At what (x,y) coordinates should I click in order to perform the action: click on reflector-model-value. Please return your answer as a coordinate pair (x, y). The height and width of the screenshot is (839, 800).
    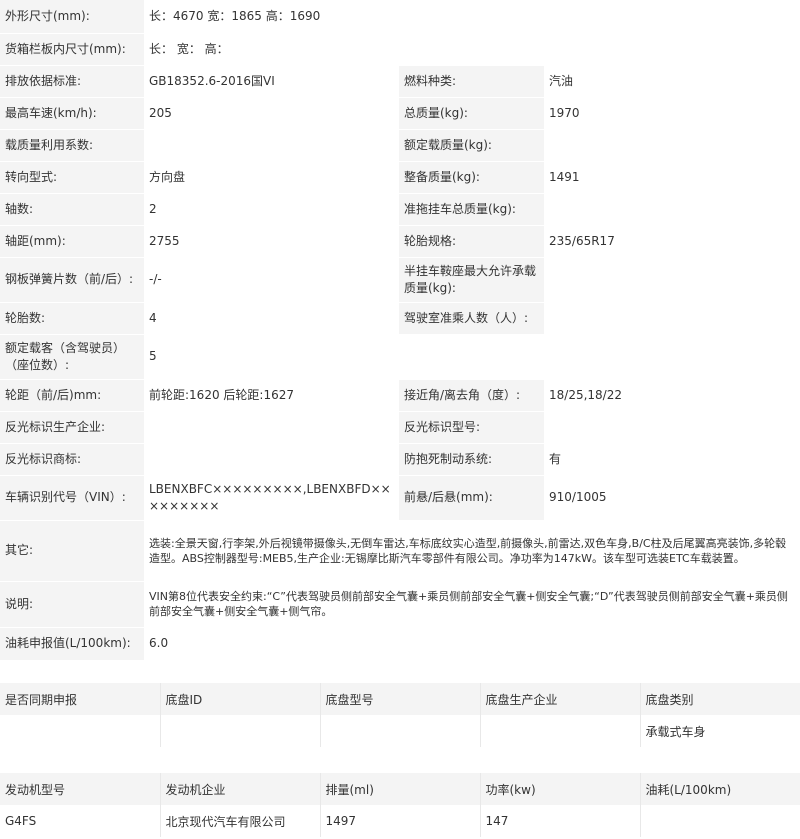
    Looking at the image, I should click on (672, 427).